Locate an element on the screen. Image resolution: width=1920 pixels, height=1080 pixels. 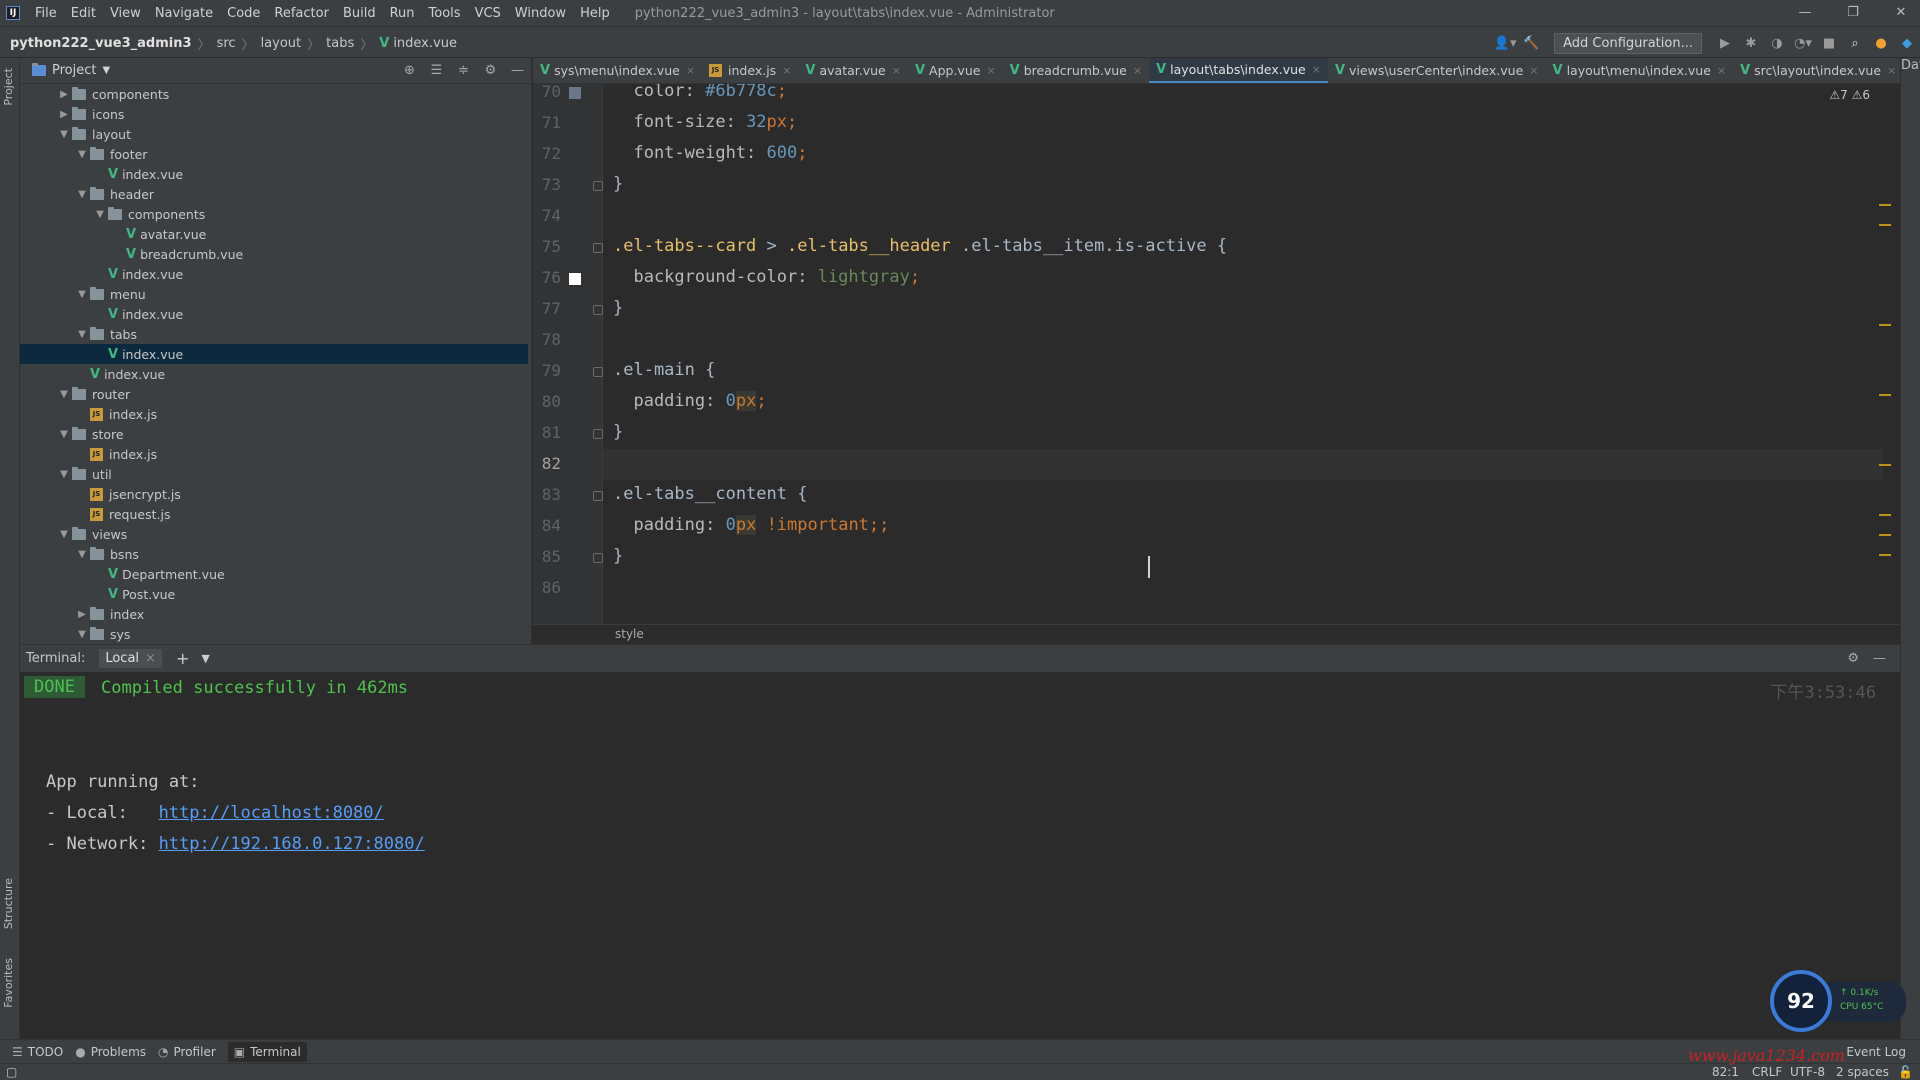
todo-tool-button: ☰ TODO is located at coordinates (37, 1052).